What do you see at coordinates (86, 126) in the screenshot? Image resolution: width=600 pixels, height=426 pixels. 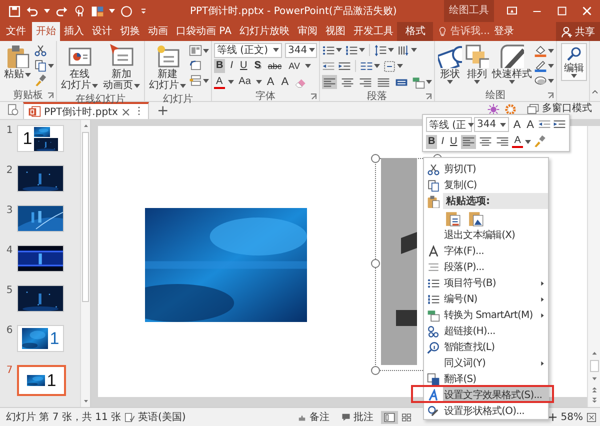 I see `scroll-up-icon` at bounding box center [86, 126].